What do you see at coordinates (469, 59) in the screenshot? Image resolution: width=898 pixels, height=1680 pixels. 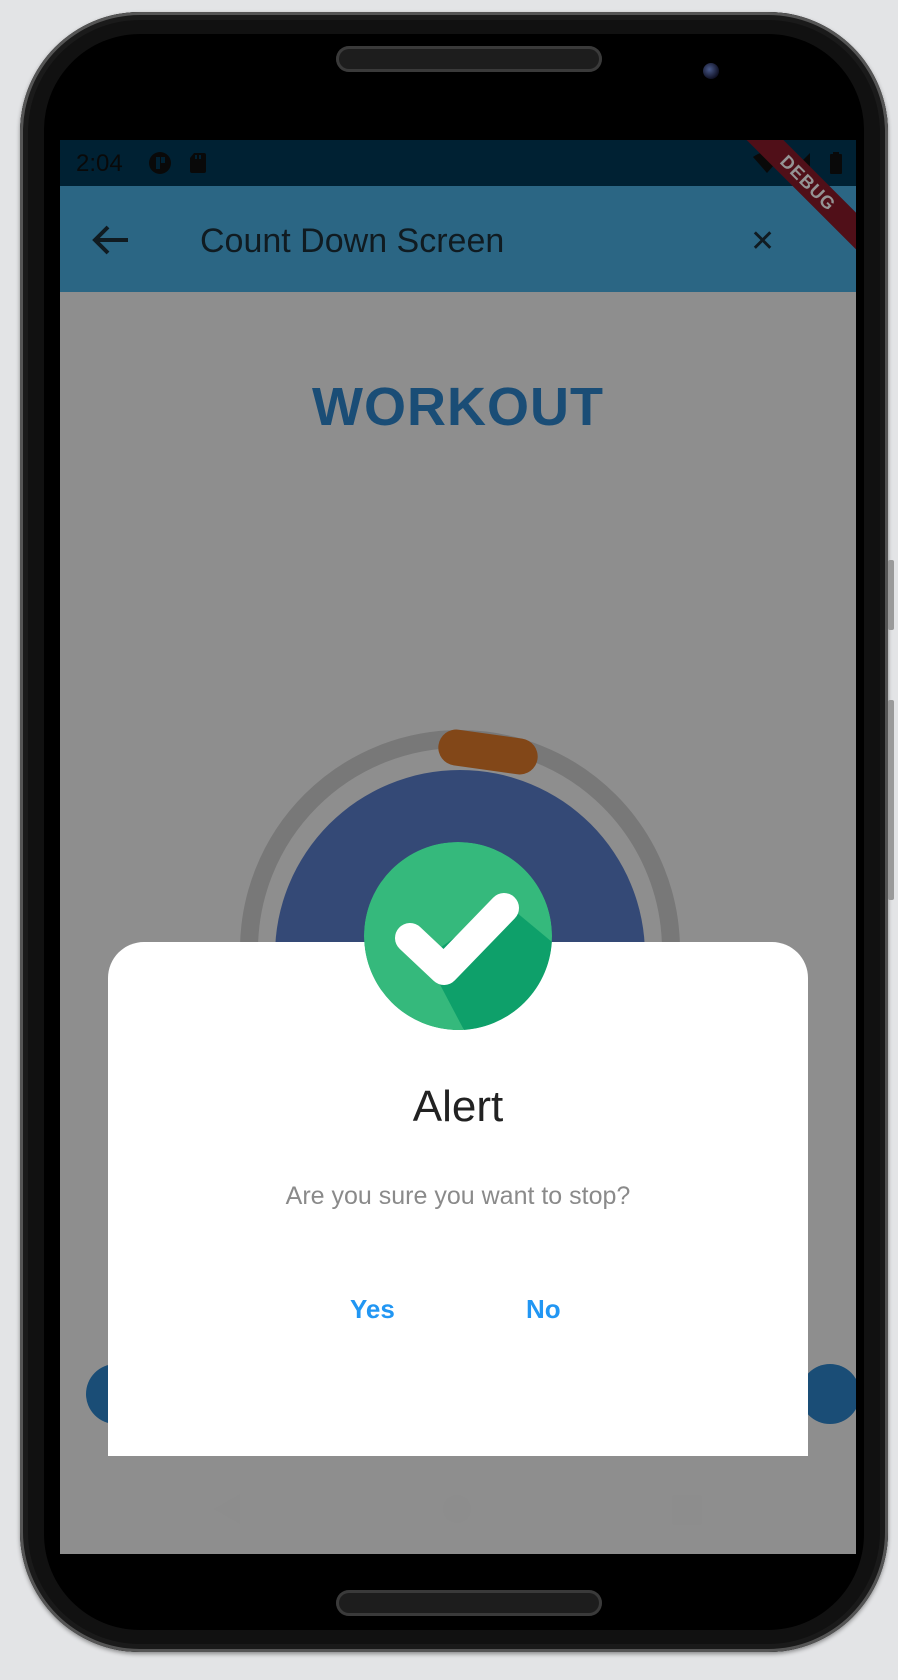 I see `top-speaker` at bounding box center [469, 59].